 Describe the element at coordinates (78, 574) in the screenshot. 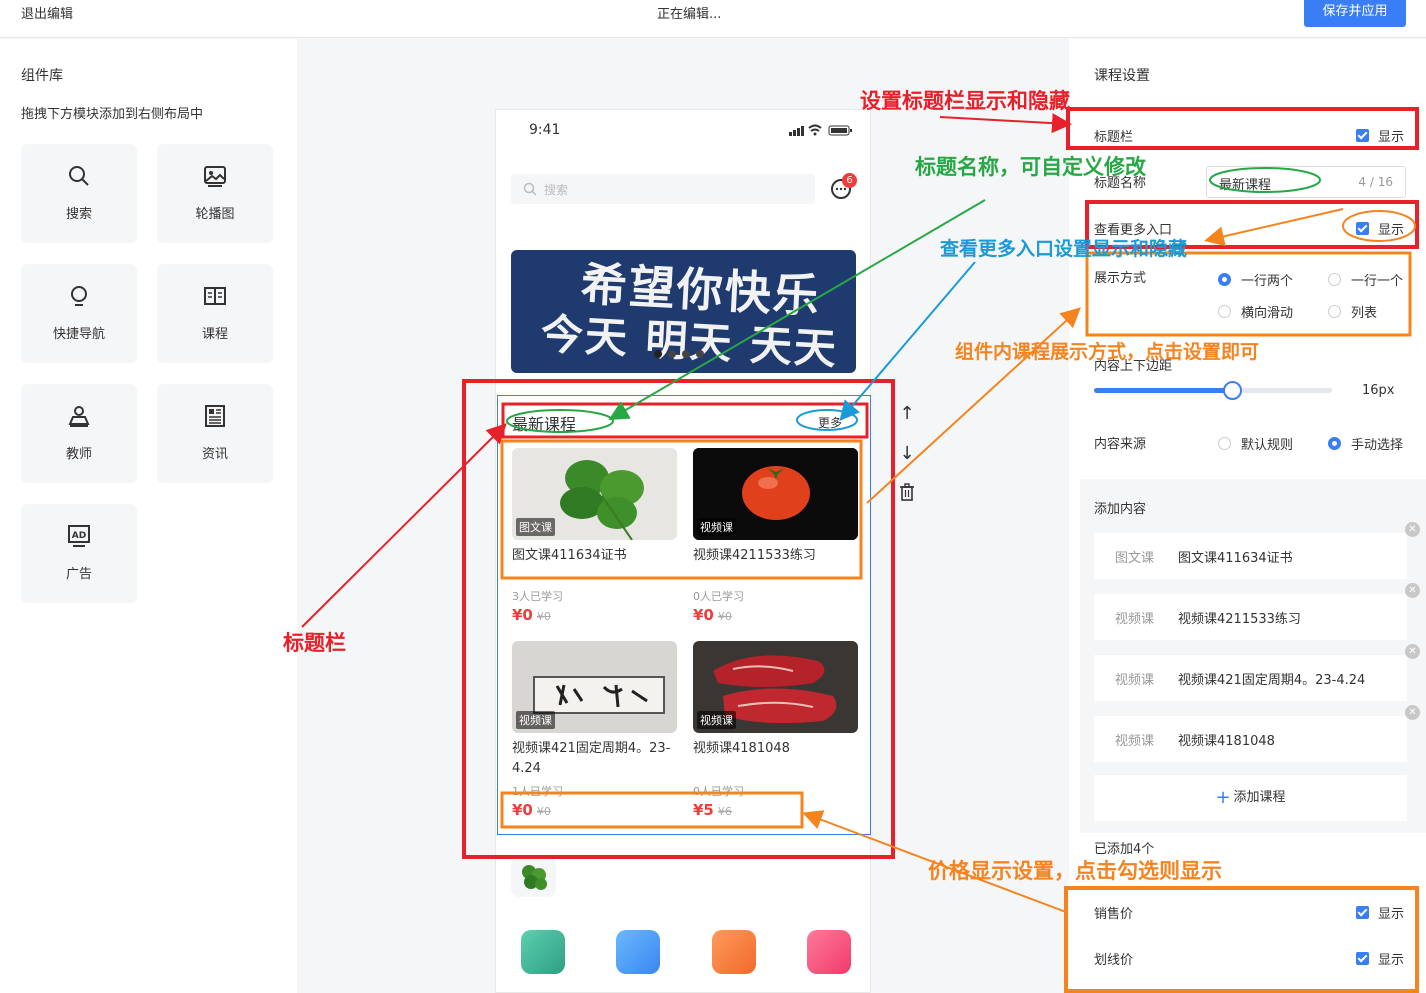

I see `tile-label: 广告` at that location.